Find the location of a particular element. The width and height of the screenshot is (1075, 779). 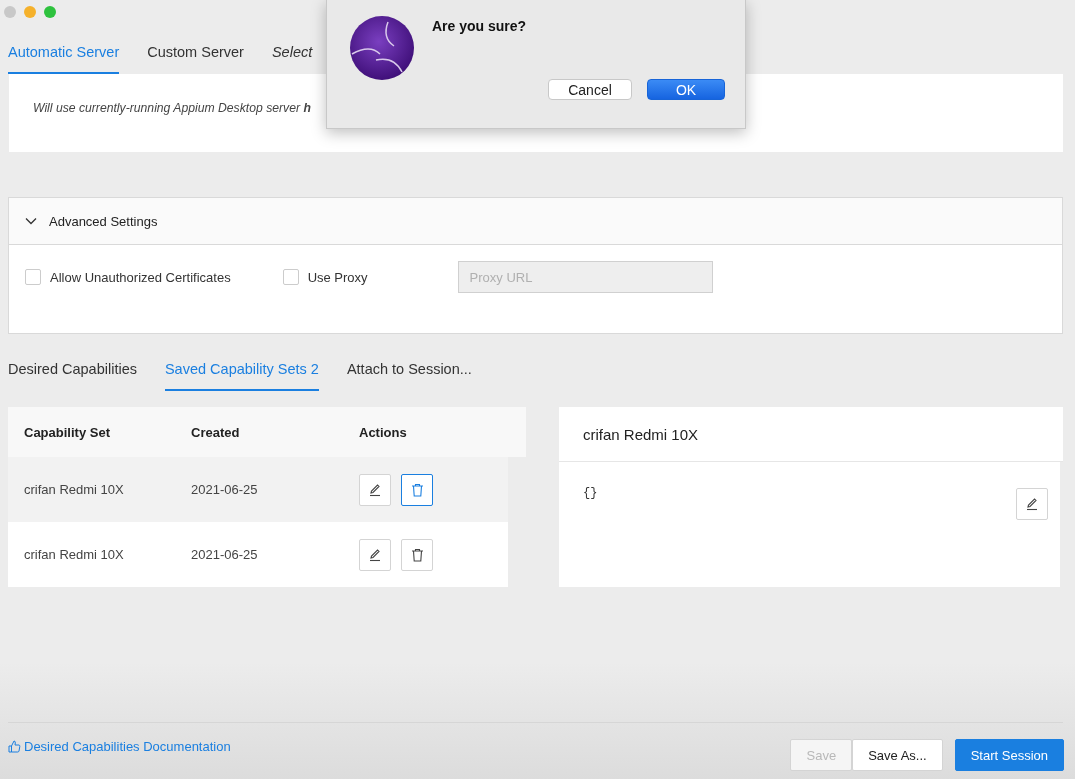

delete-button is located at coordinates (417, 489).